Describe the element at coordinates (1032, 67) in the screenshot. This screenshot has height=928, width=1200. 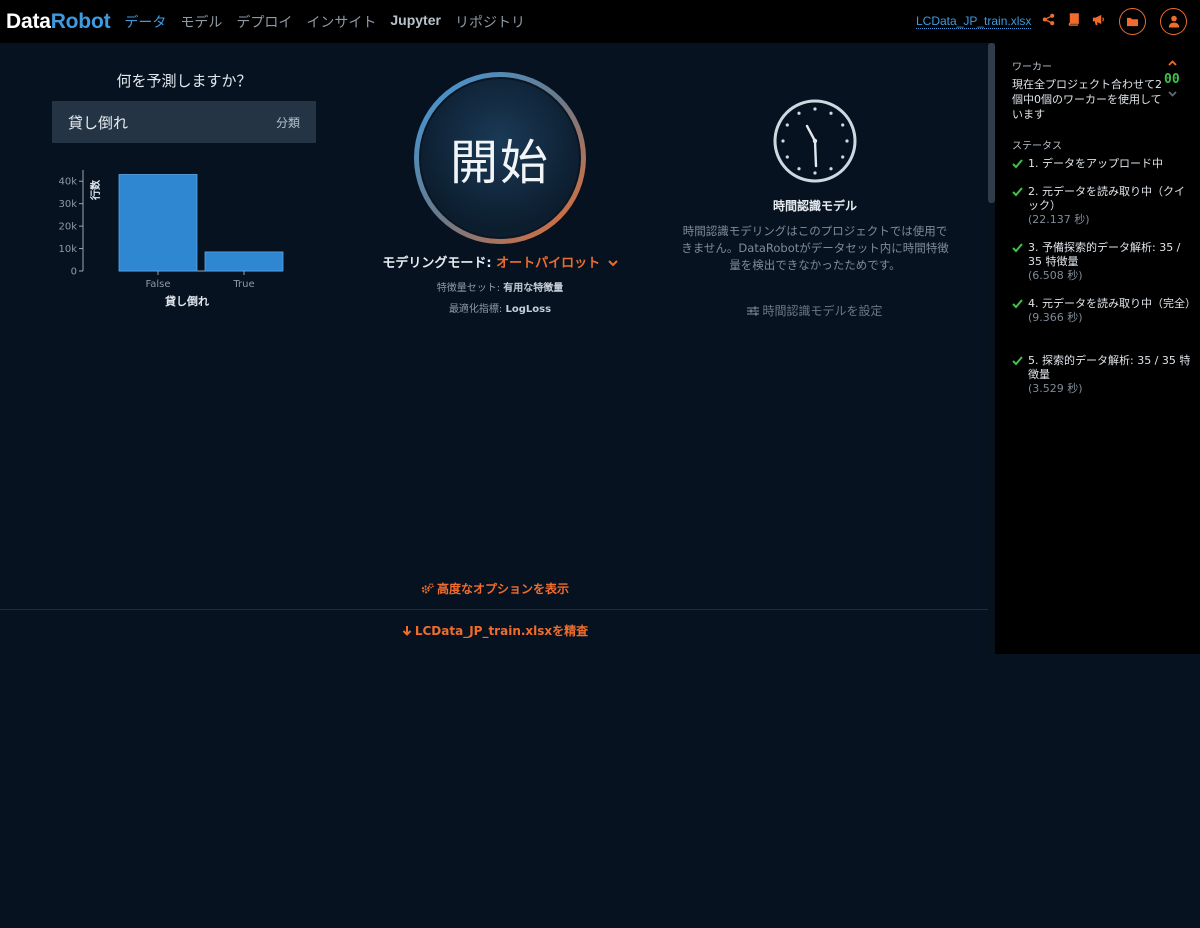
I see `workers-heading: ワーカー` at that location.